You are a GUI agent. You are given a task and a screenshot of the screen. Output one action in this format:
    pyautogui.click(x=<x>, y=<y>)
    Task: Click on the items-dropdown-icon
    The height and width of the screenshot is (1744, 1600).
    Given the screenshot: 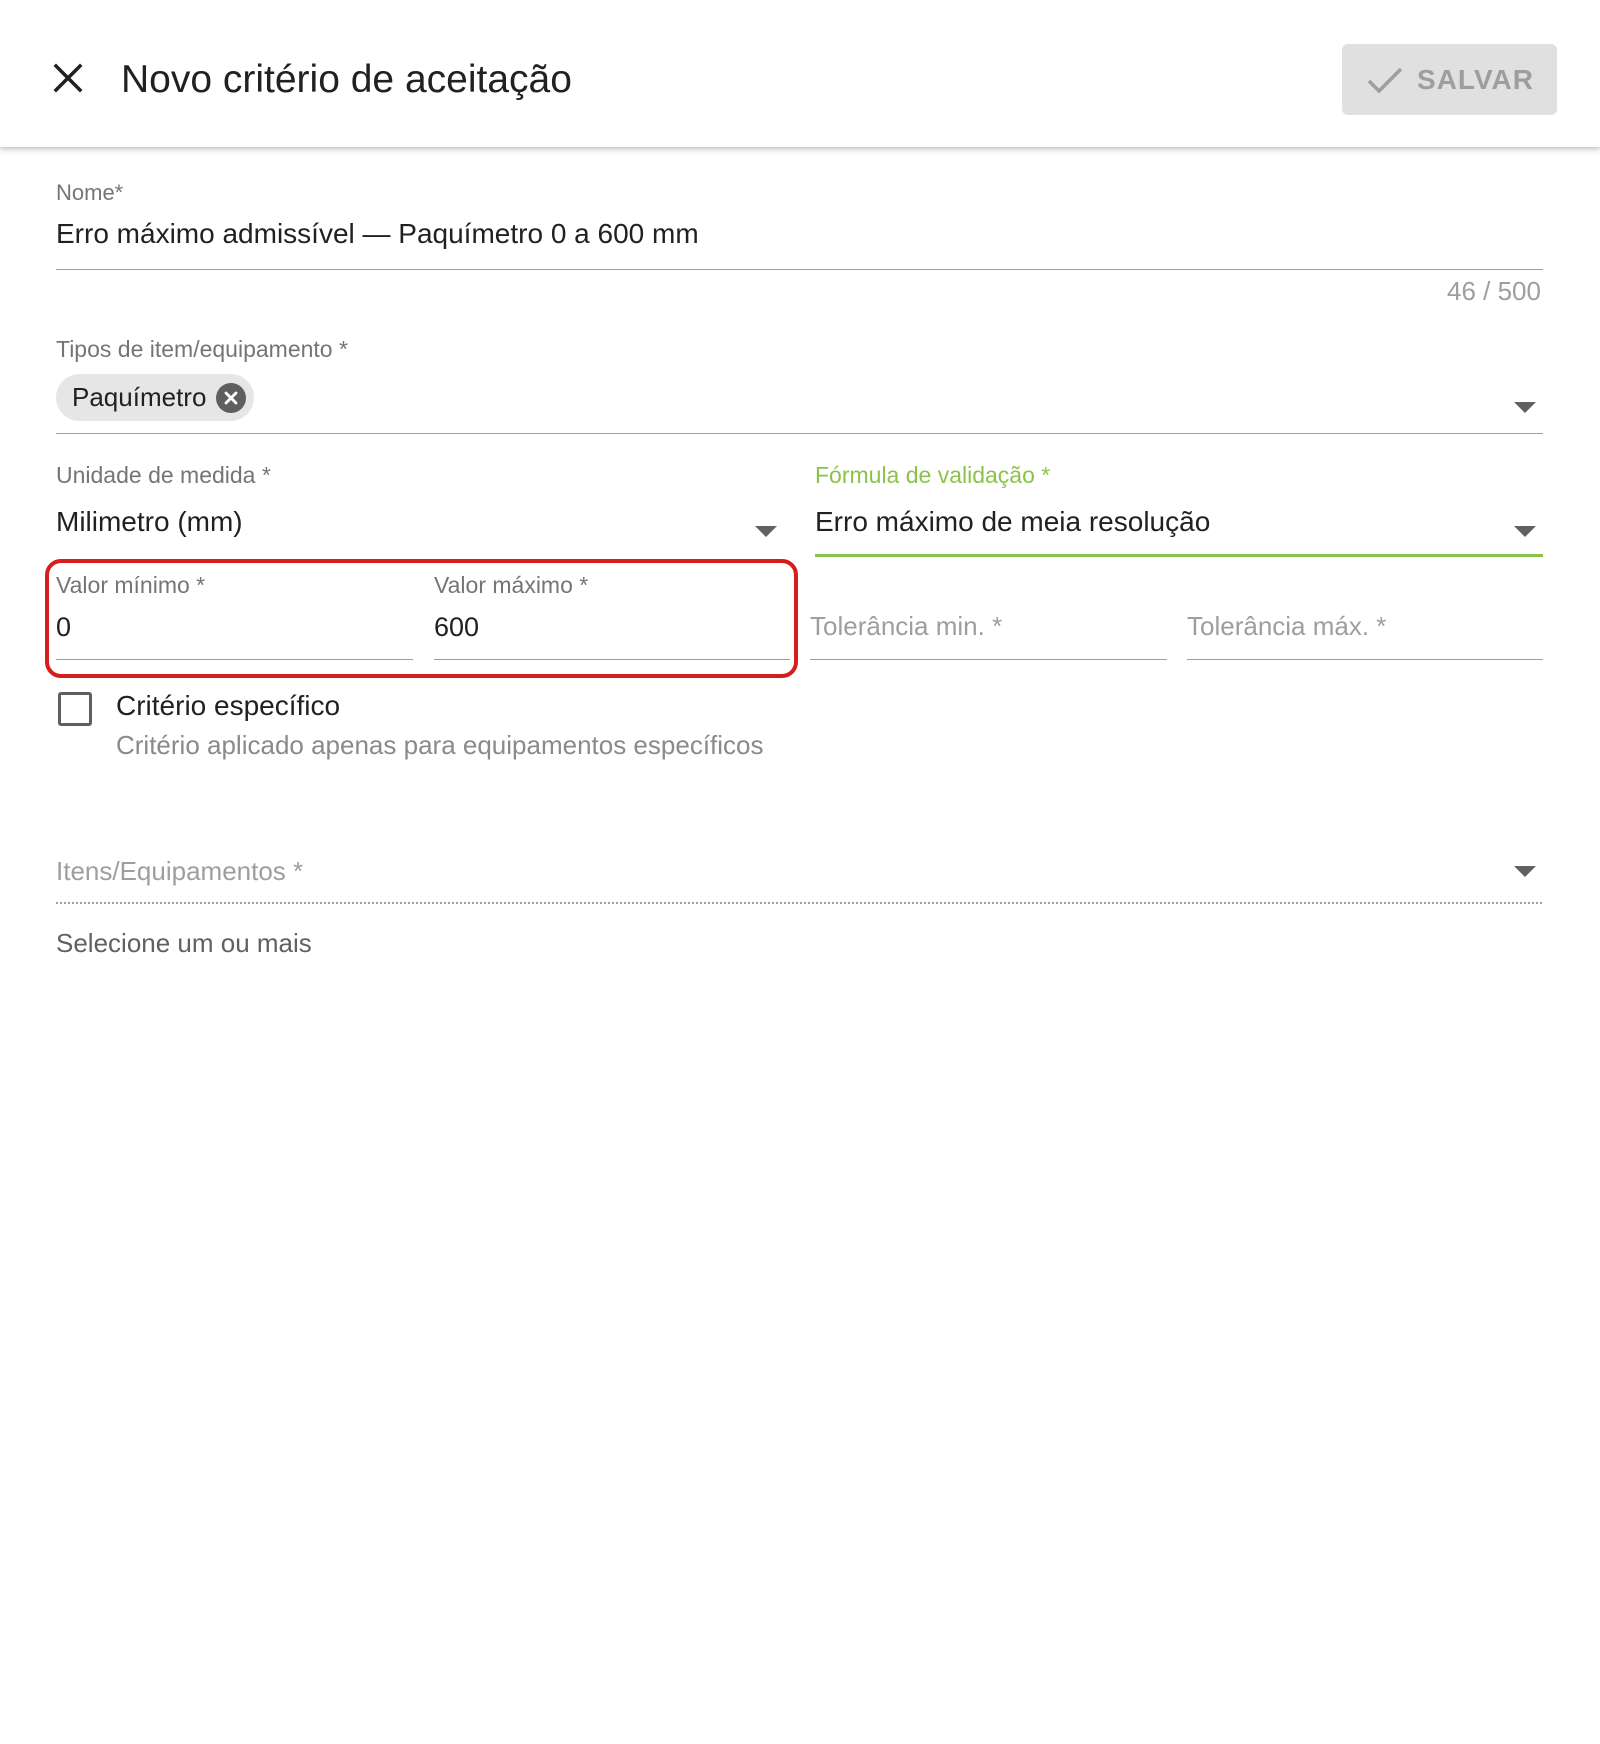 What is the action you would take?
    pyautogui.click(x=1525, y=871)
    